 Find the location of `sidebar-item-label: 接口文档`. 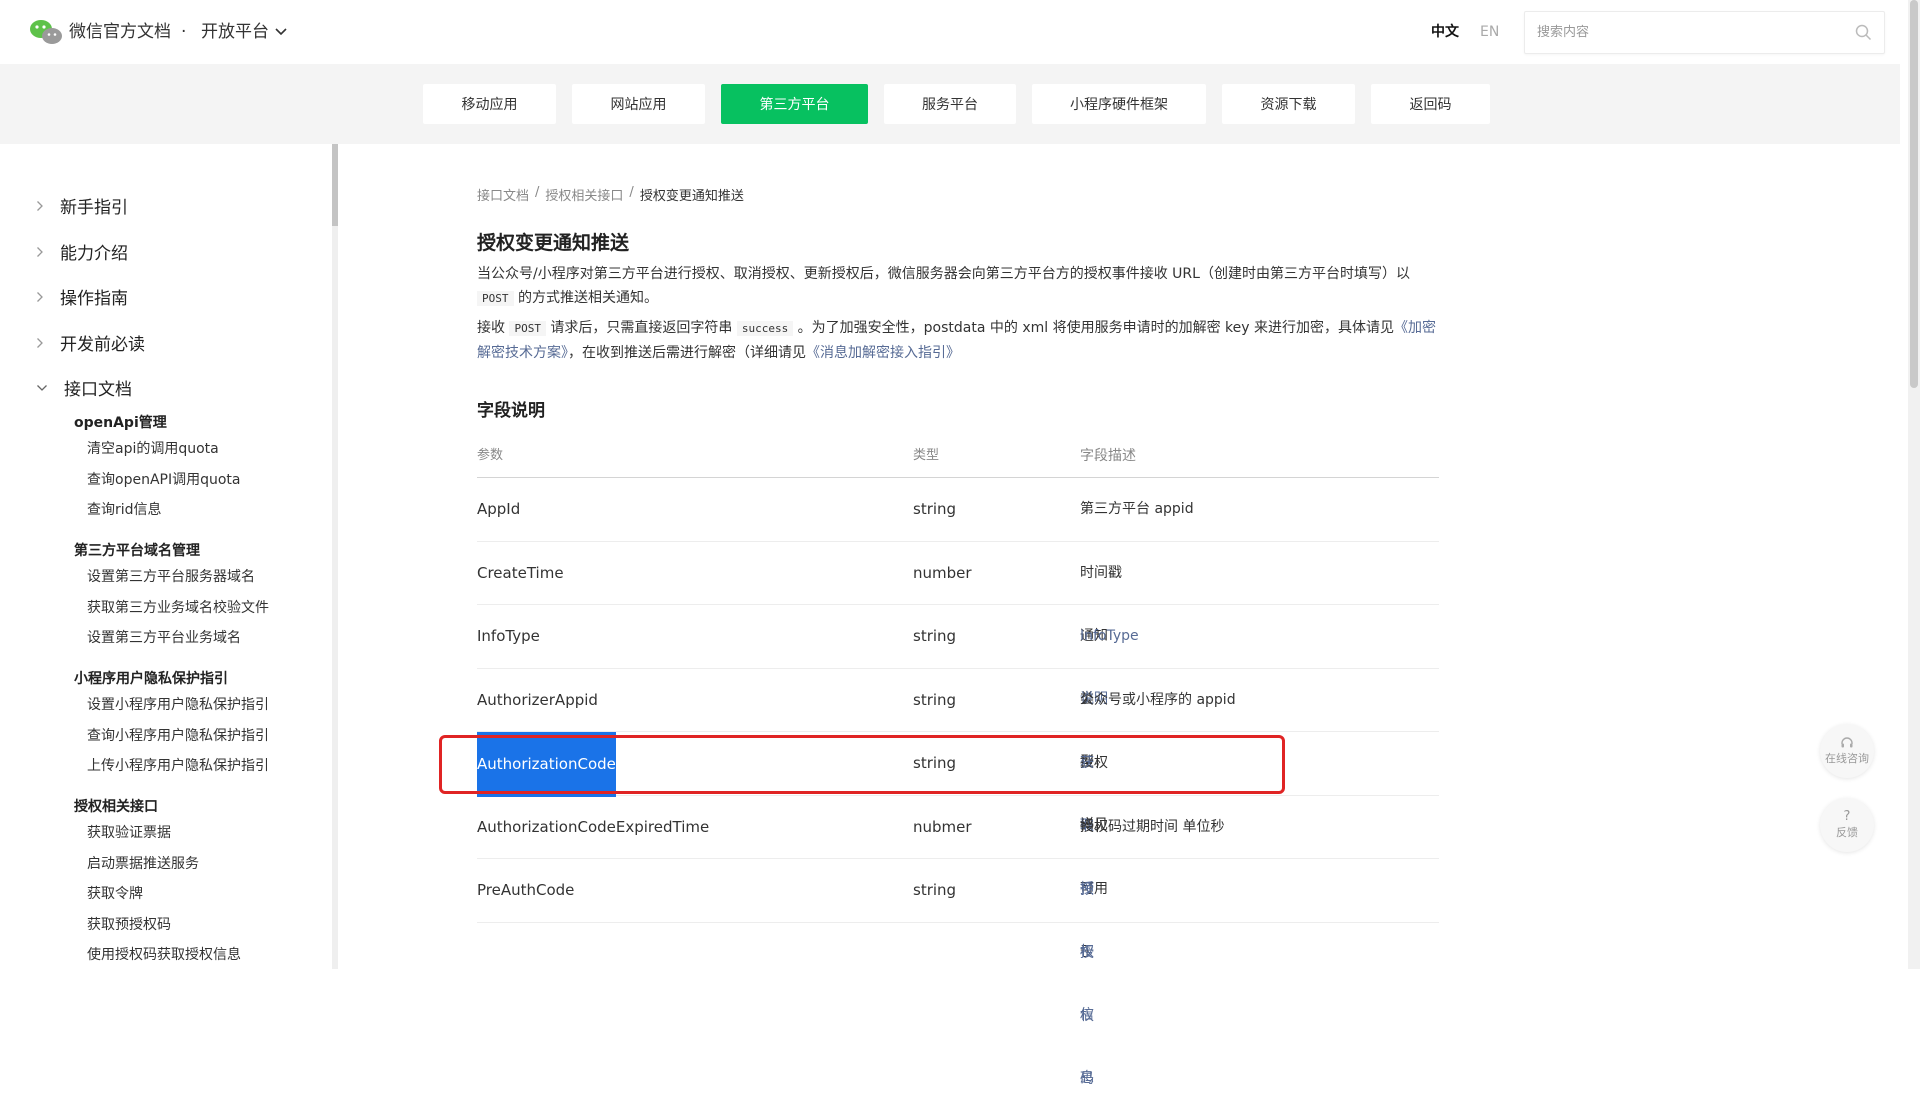

sidebar-item-label: 接口文档 is located at coordinates (98, 390).